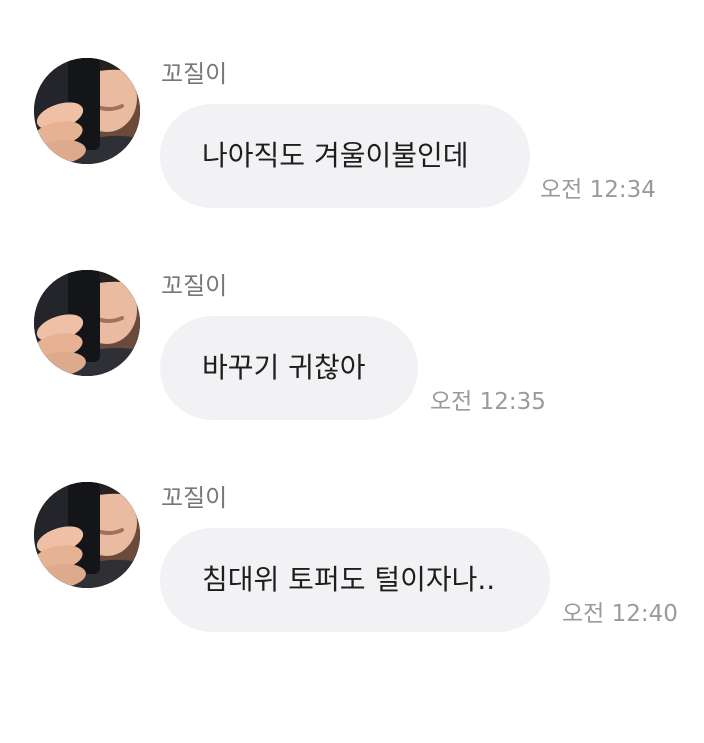 The image size is (704, 743). I want to click on message-bubble: 침대위 토퍼도 털이자나.., so click(355, 580).